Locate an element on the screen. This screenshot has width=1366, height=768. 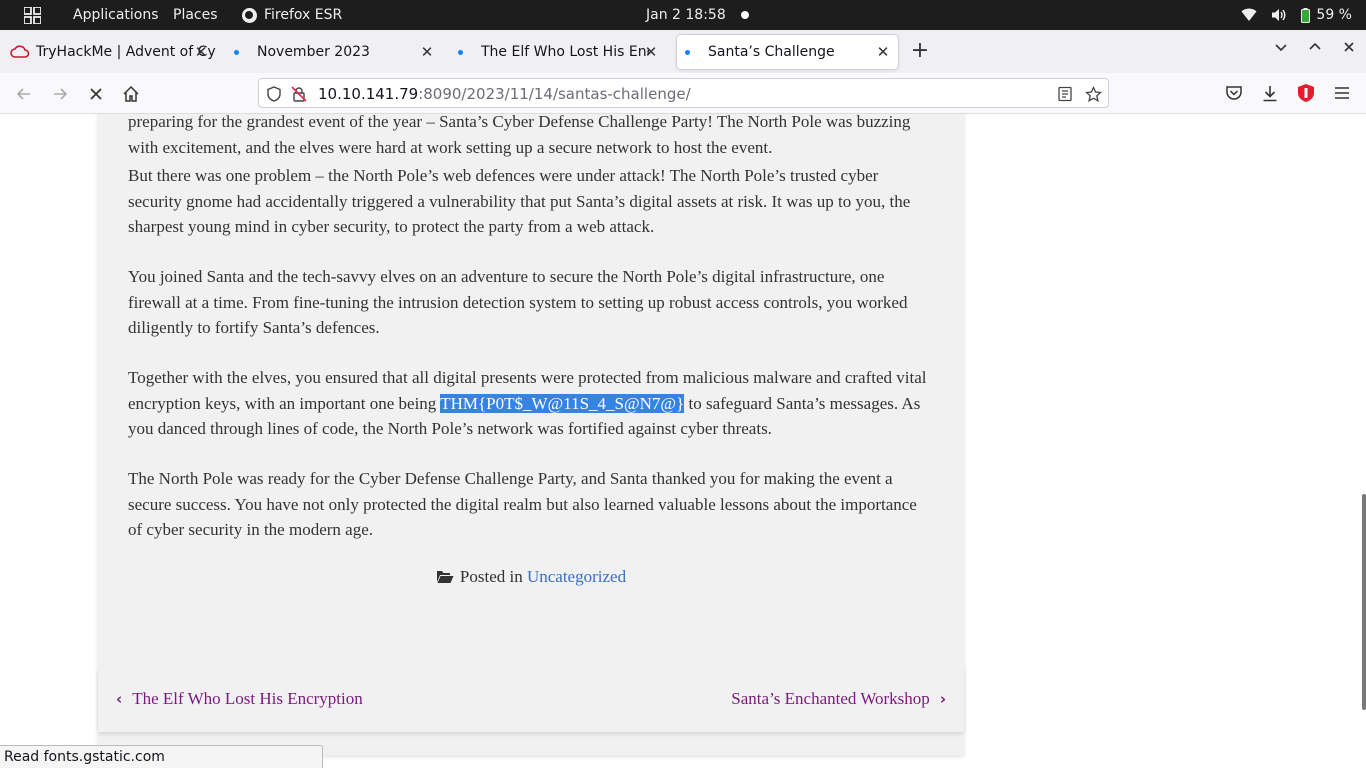
insecure-lock-icon is located at coordinates (299, 94).